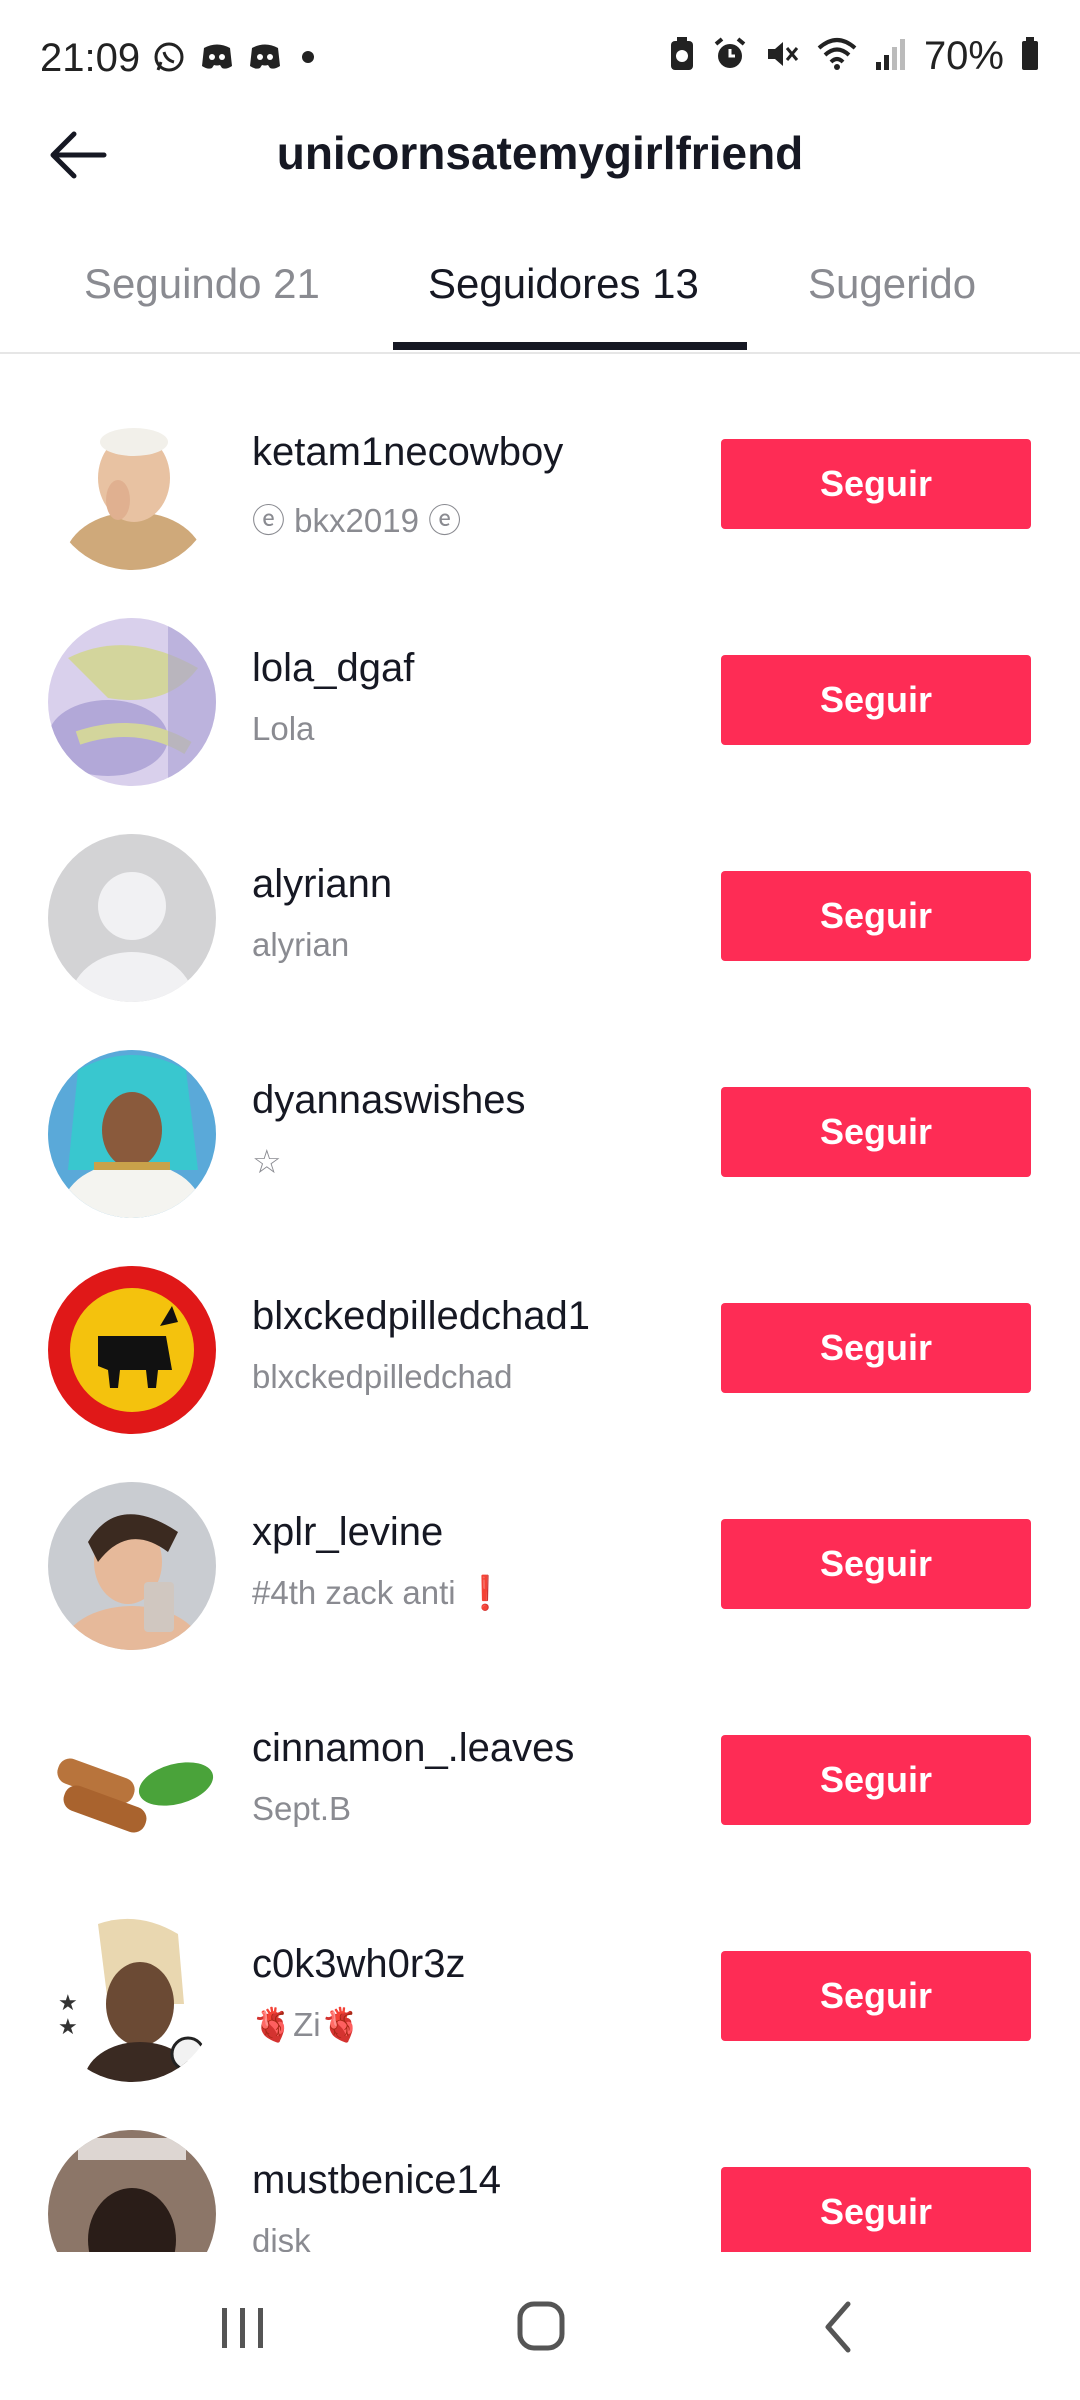 The height and width of the screenshot is (2400, 1080). What do you see at coordinates (132, 1998) in the screenshot?
I see `avatar: ★ ★` at bounding box center [132, 1998].